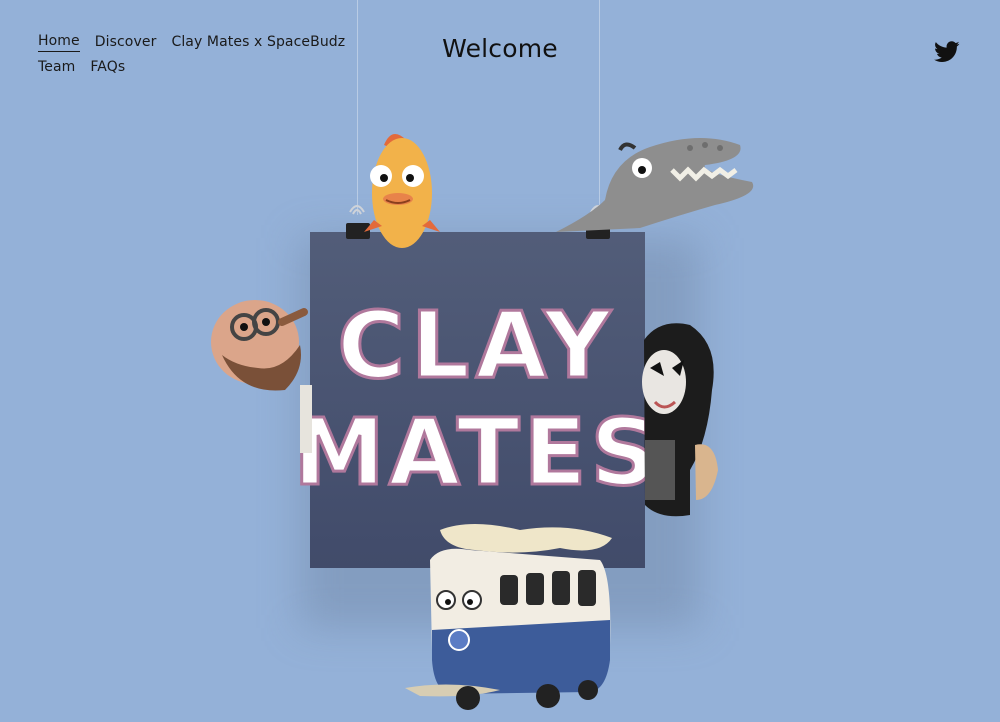  I want to click on board-lettering: CLAY MATES, so click(476, 399).